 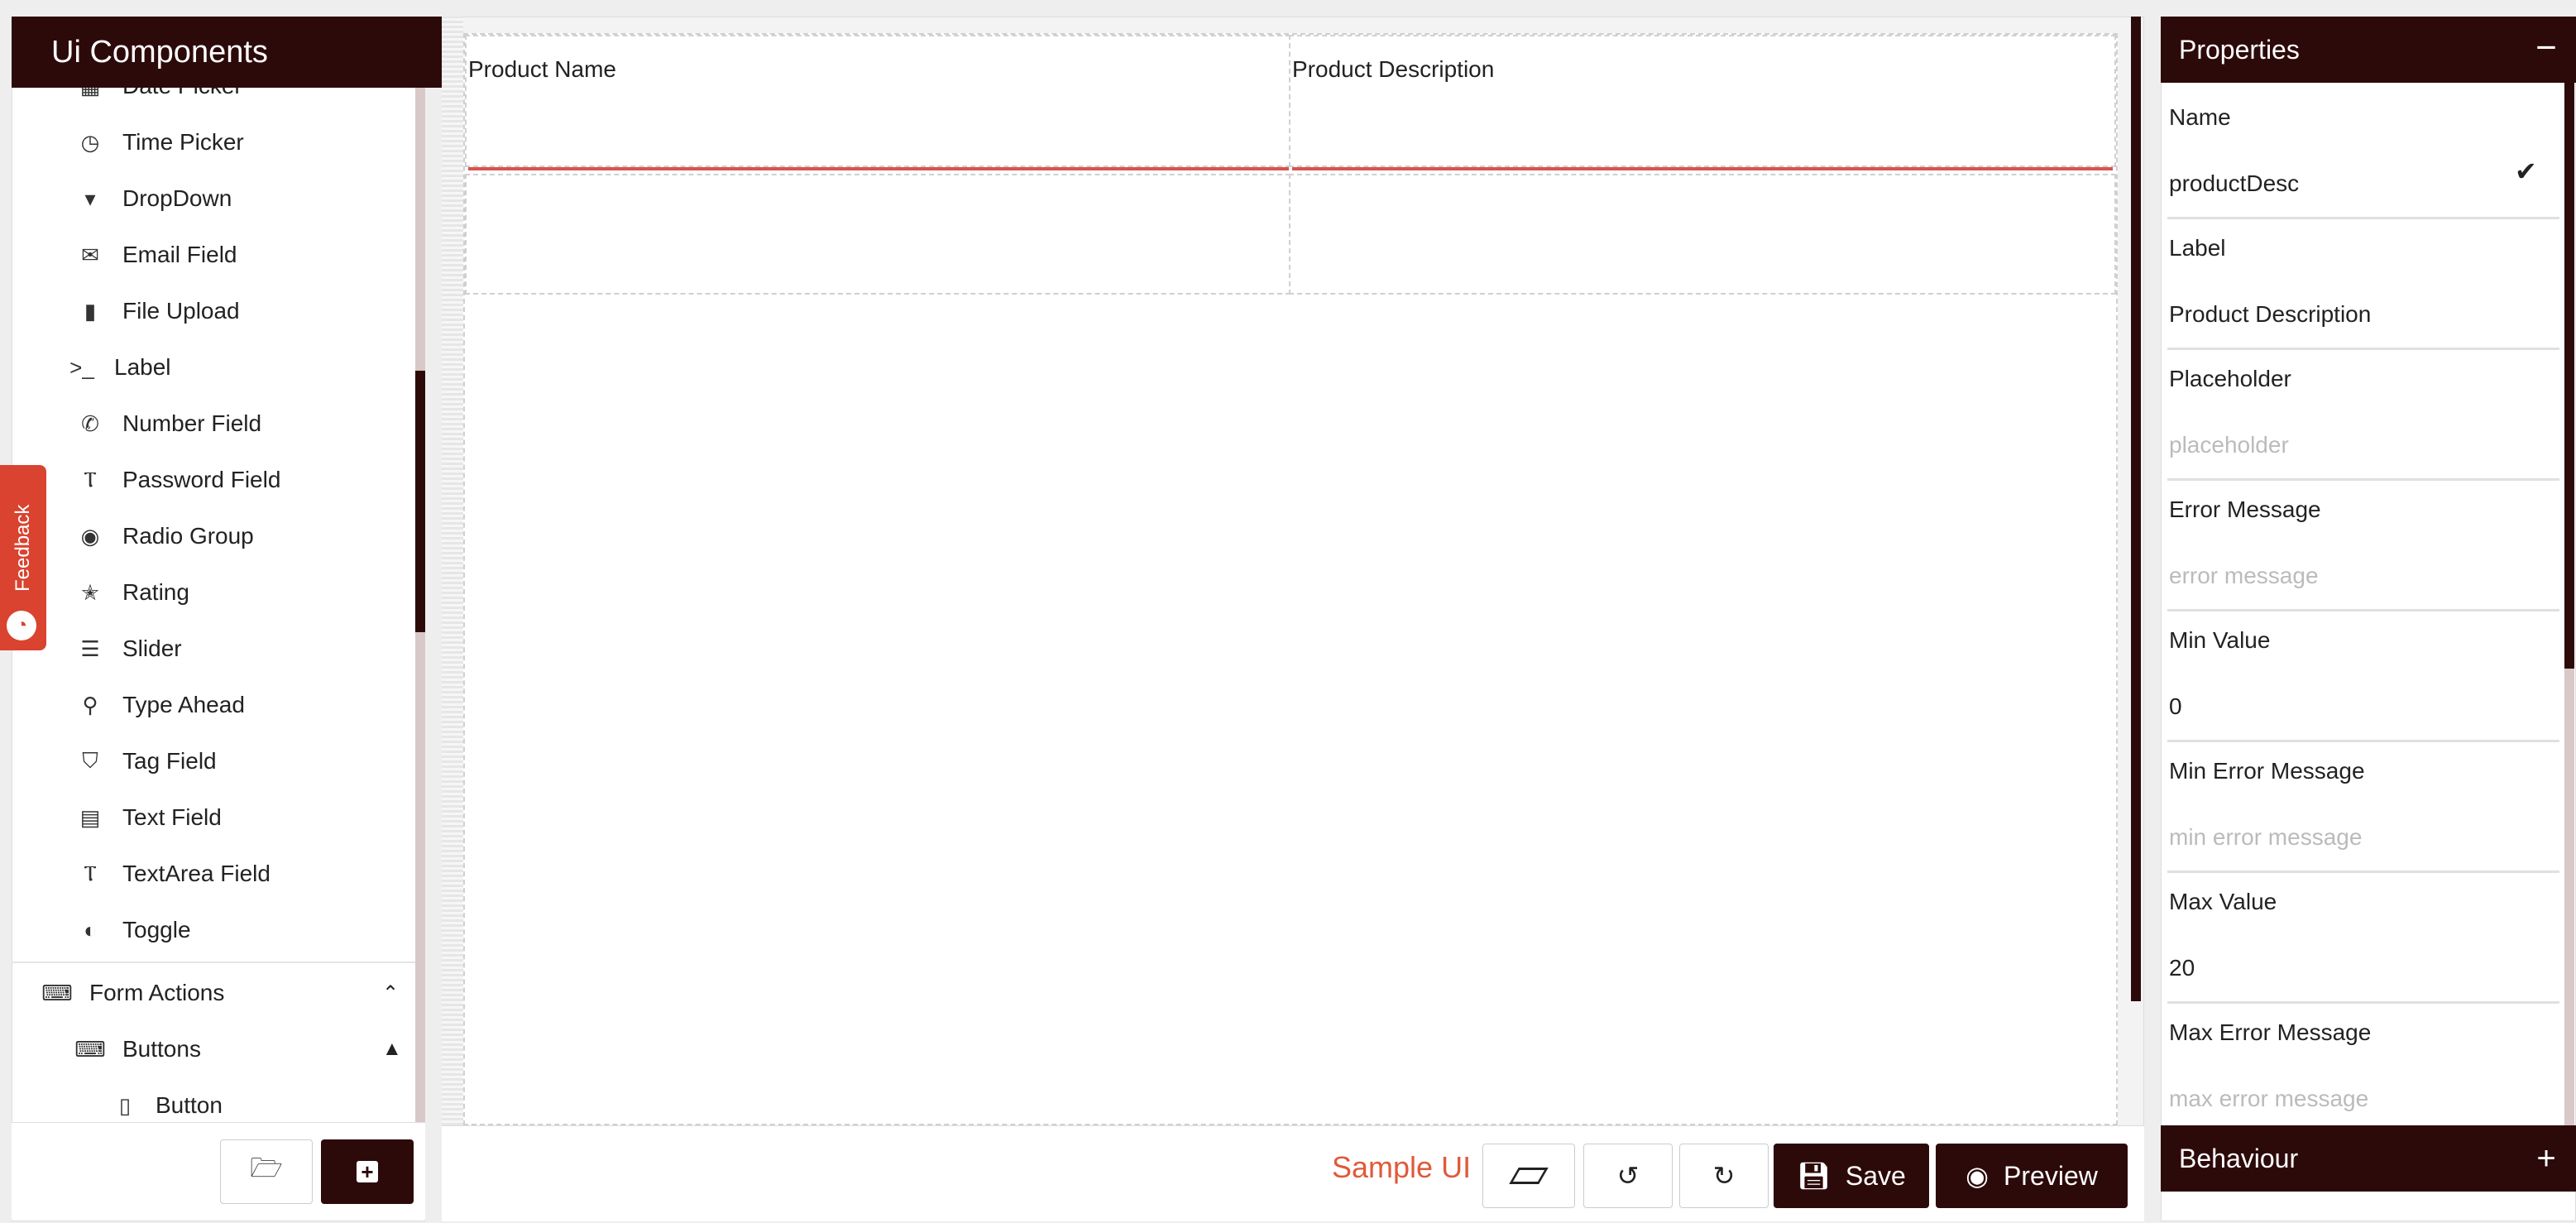 What do you see at coordinates (155, 592) in the screenshot?
I see `component-item-label: Rating` at bounding box center [155, 592].